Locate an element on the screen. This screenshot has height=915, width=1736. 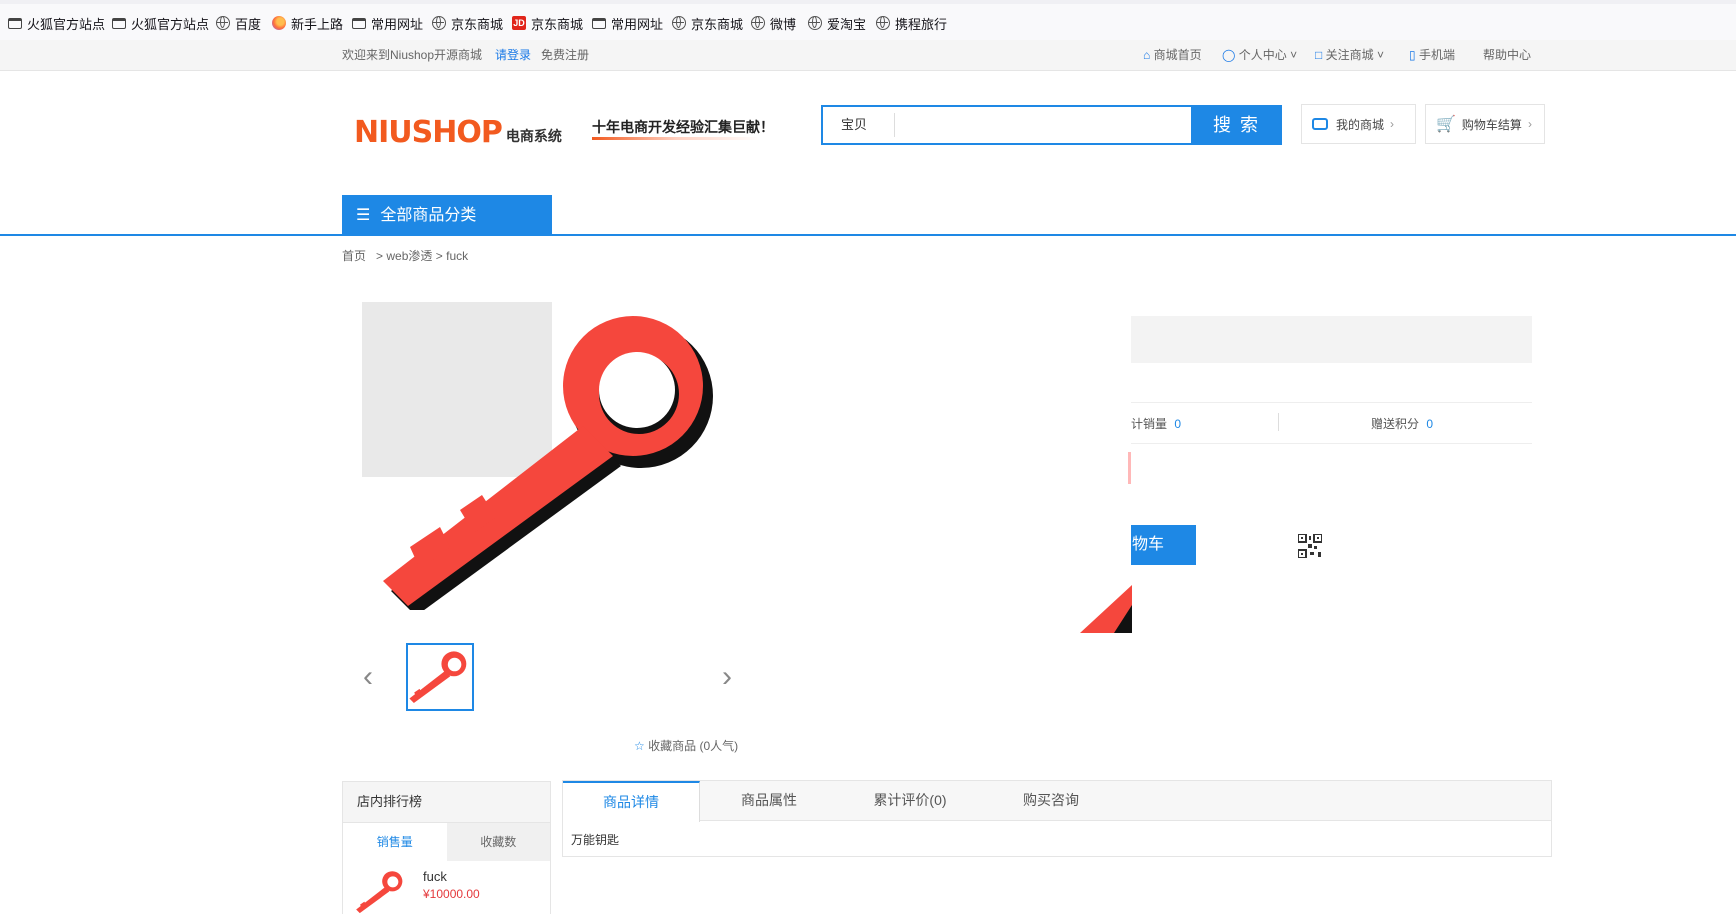
follow-mall-link: □ 关注商城 ˅ is located at coordinates (1349, 55).